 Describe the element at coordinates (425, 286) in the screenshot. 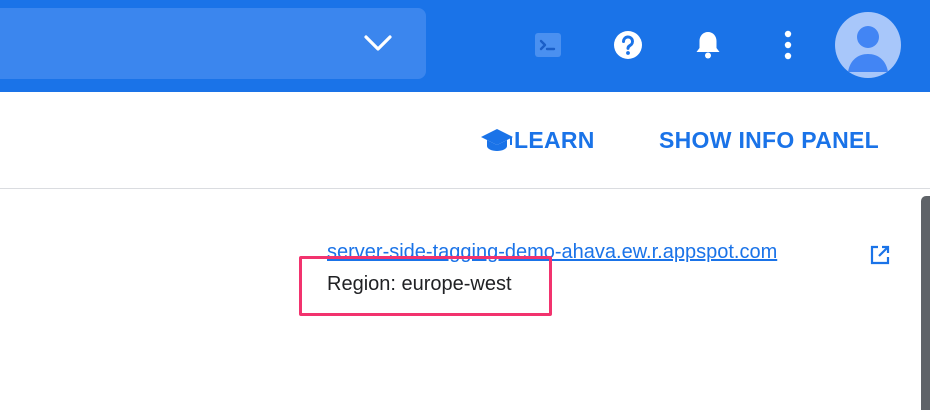

I see `highlight-box` at that location.